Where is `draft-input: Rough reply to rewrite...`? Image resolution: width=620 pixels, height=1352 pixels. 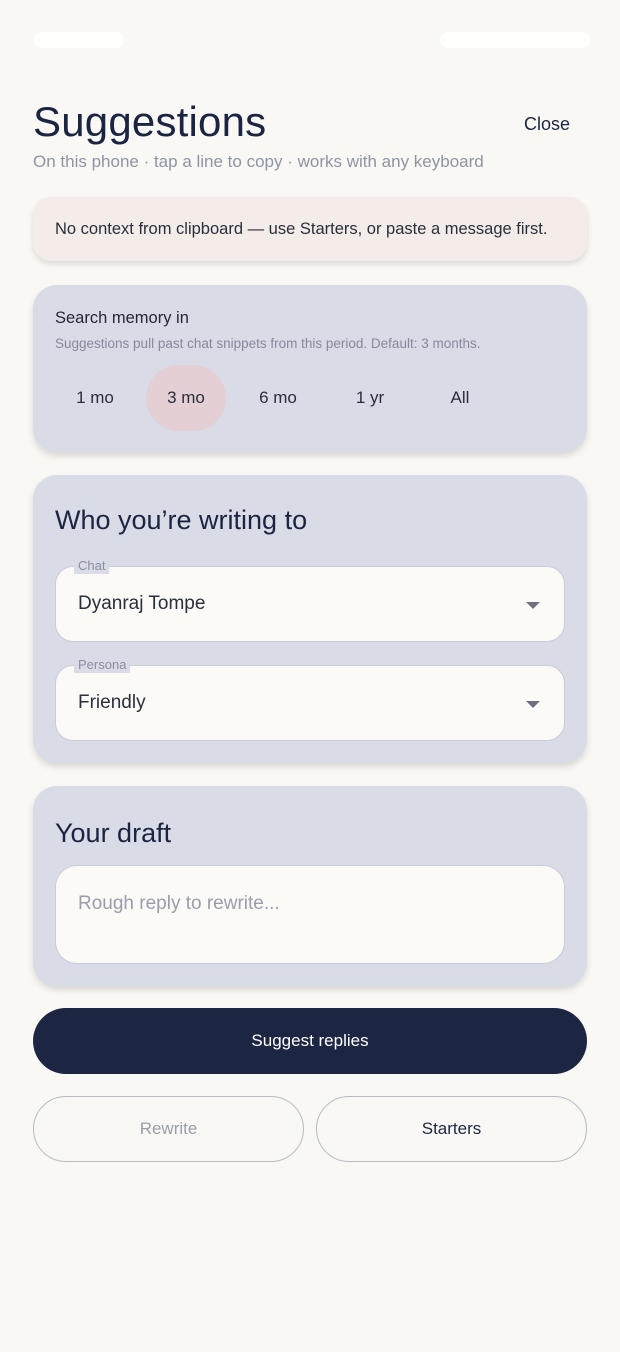
draft-input: Rough reply to rewrite... is located at coordinates (310, 914).